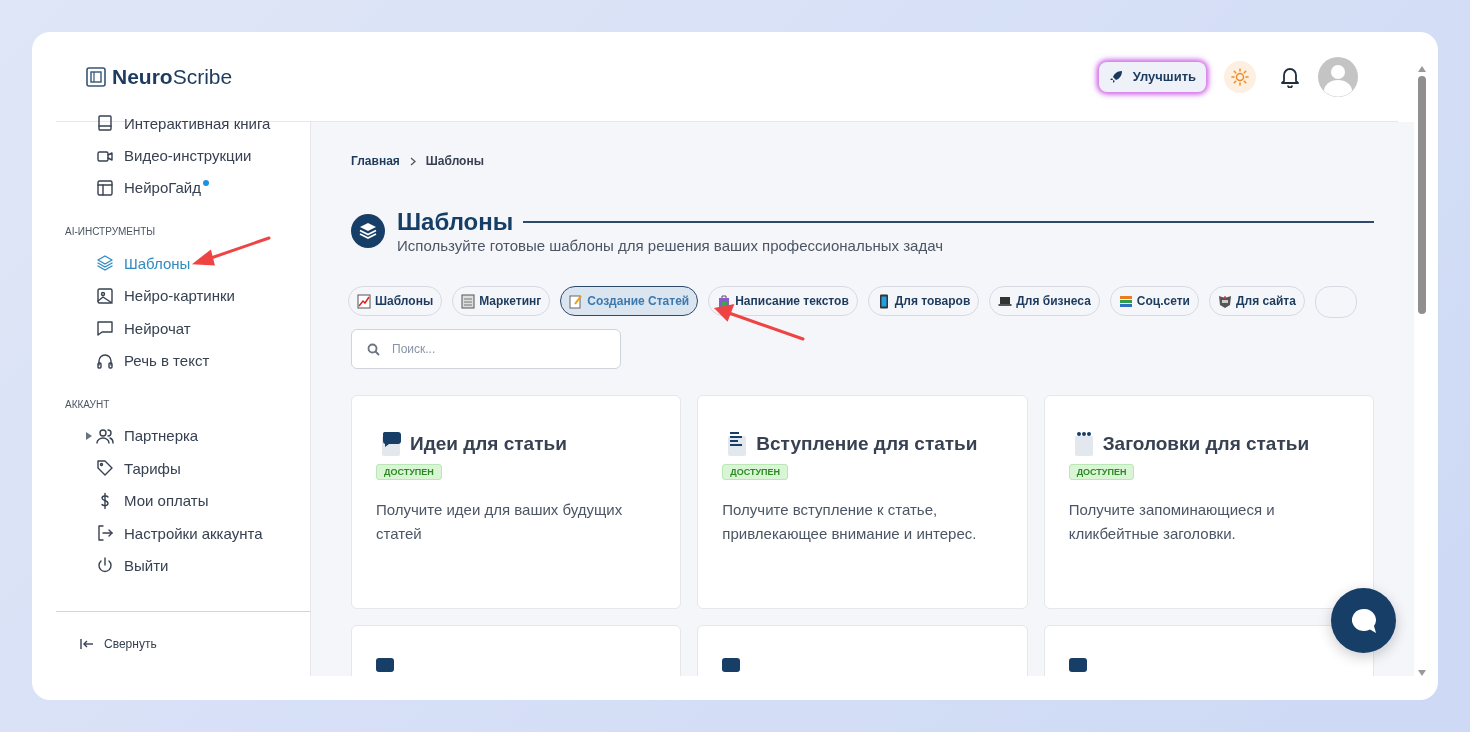 Image resolution: width=1470 pixels, height=732 pixels. Describe the element at coordinates (1125, 301) in the screenshot. I see `books-icon` at that location.